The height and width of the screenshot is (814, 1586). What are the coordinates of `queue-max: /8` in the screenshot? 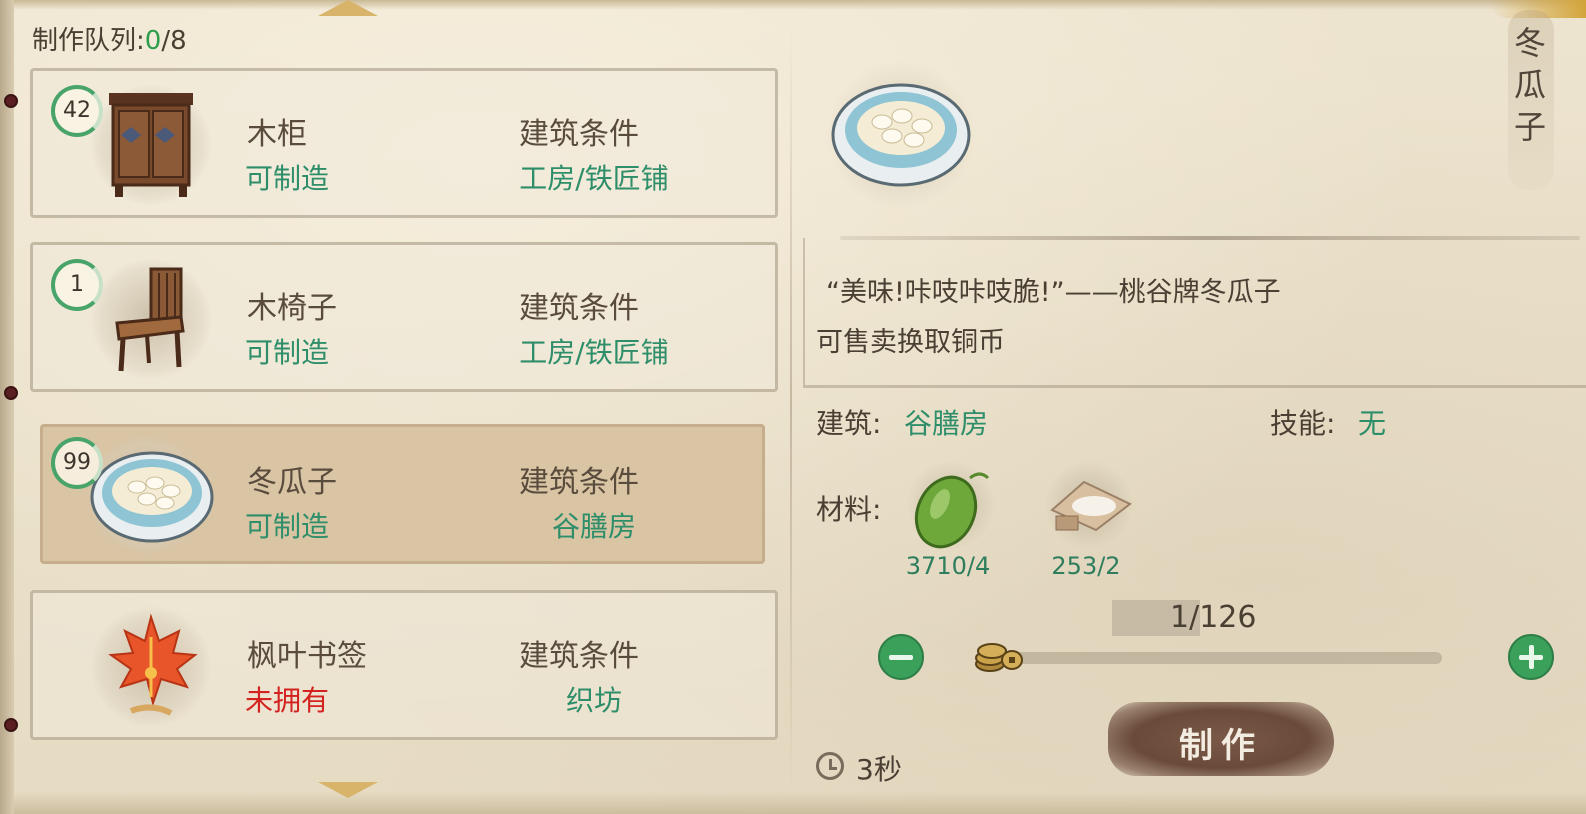 It's located at (174, 41).